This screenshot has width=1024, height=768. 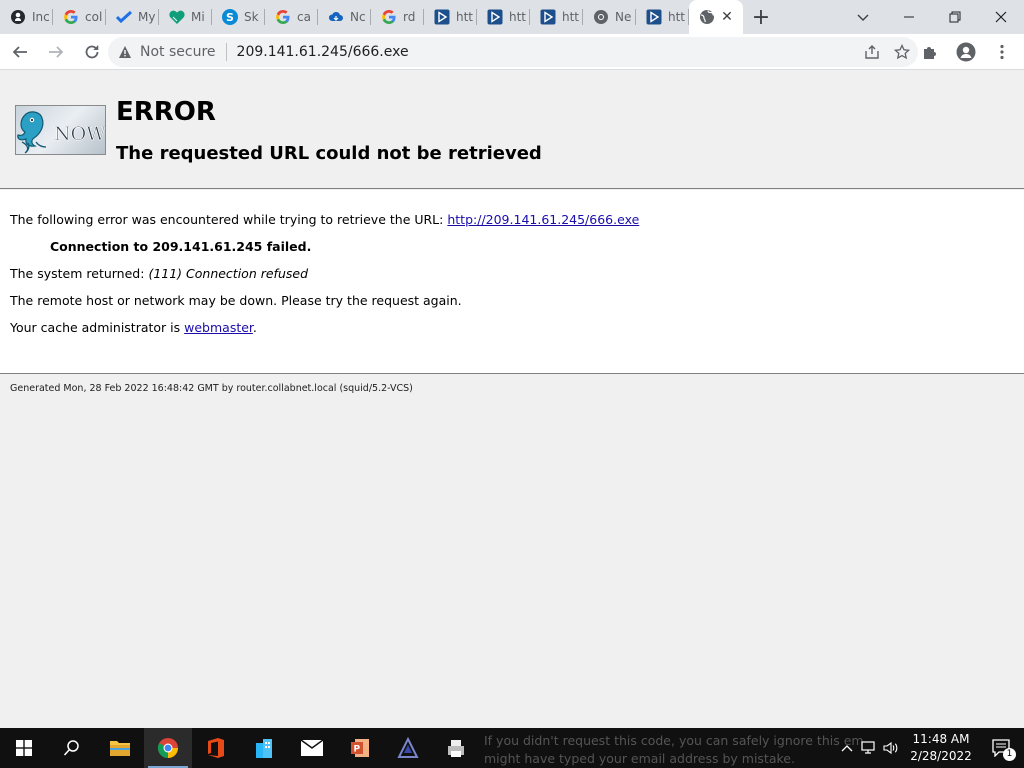 I want to click on mail-icon, so click(x=312, y=747).